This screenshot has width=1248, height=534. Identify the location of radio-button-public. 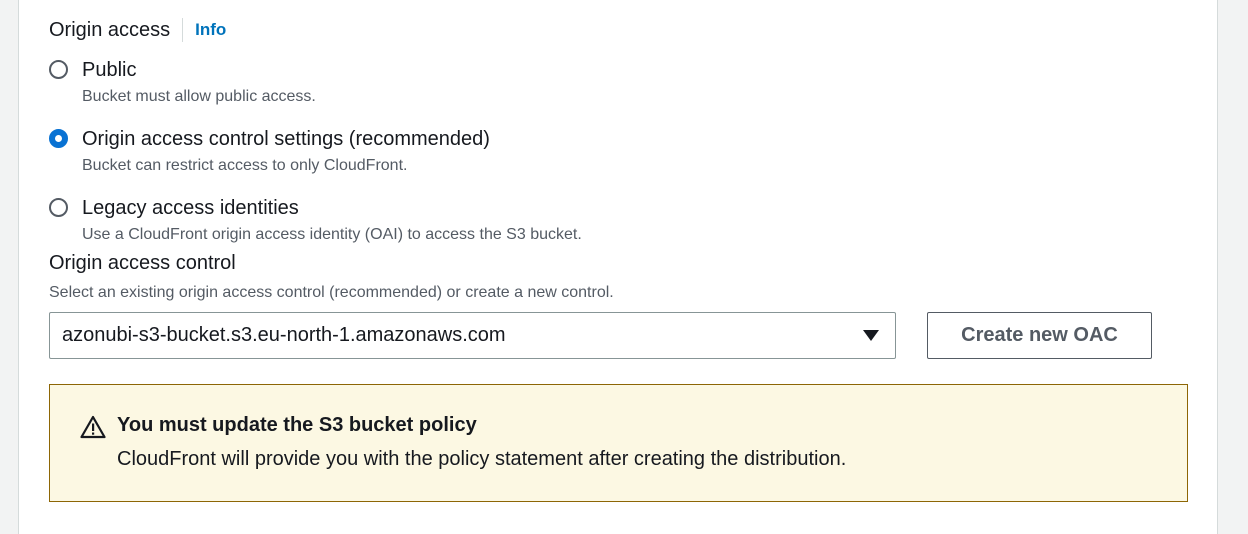
(58, 69).